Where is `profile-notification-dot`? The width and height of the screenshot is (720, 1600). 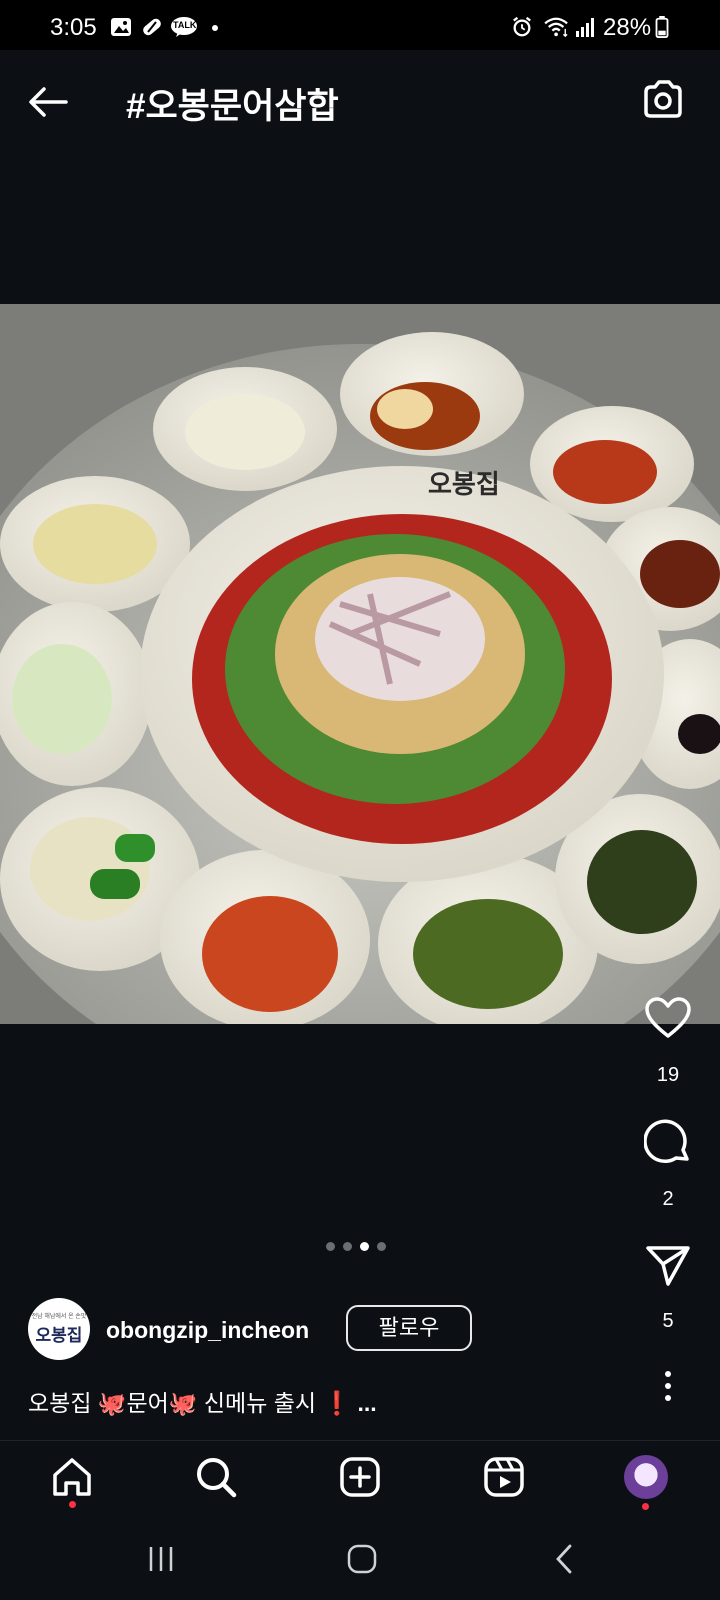
profile-notification-dot is located at coordinates (645, 1506).